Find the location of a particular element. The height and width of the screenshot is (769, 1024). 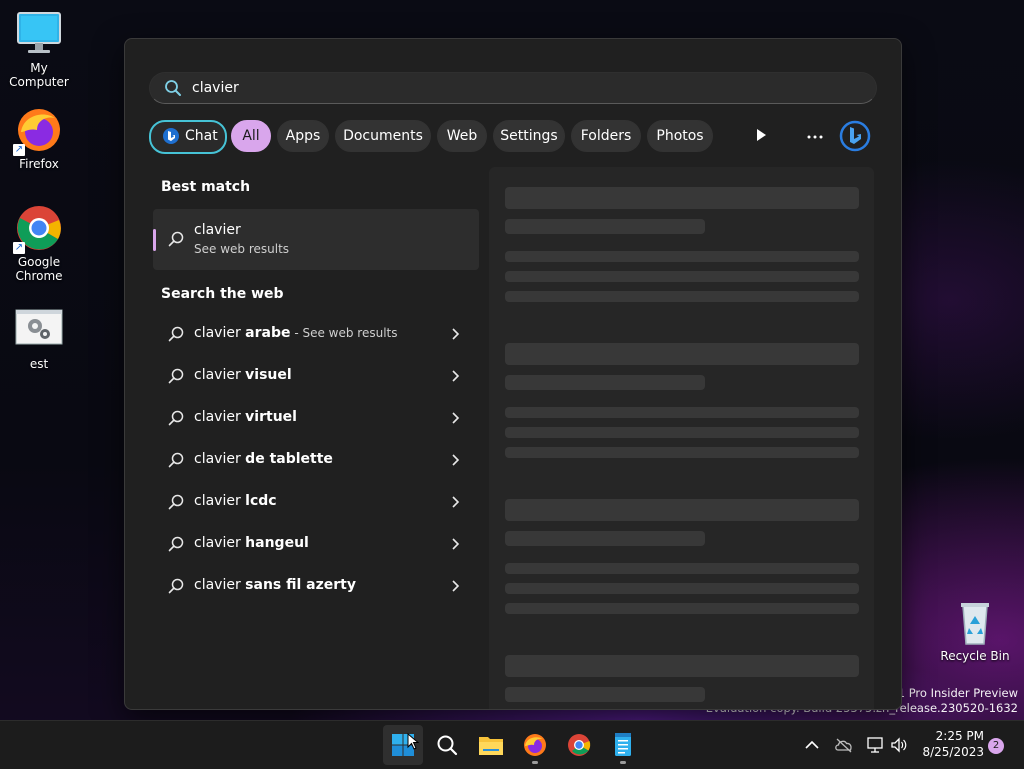

chrome-icon is located at coordinates (579, 745).